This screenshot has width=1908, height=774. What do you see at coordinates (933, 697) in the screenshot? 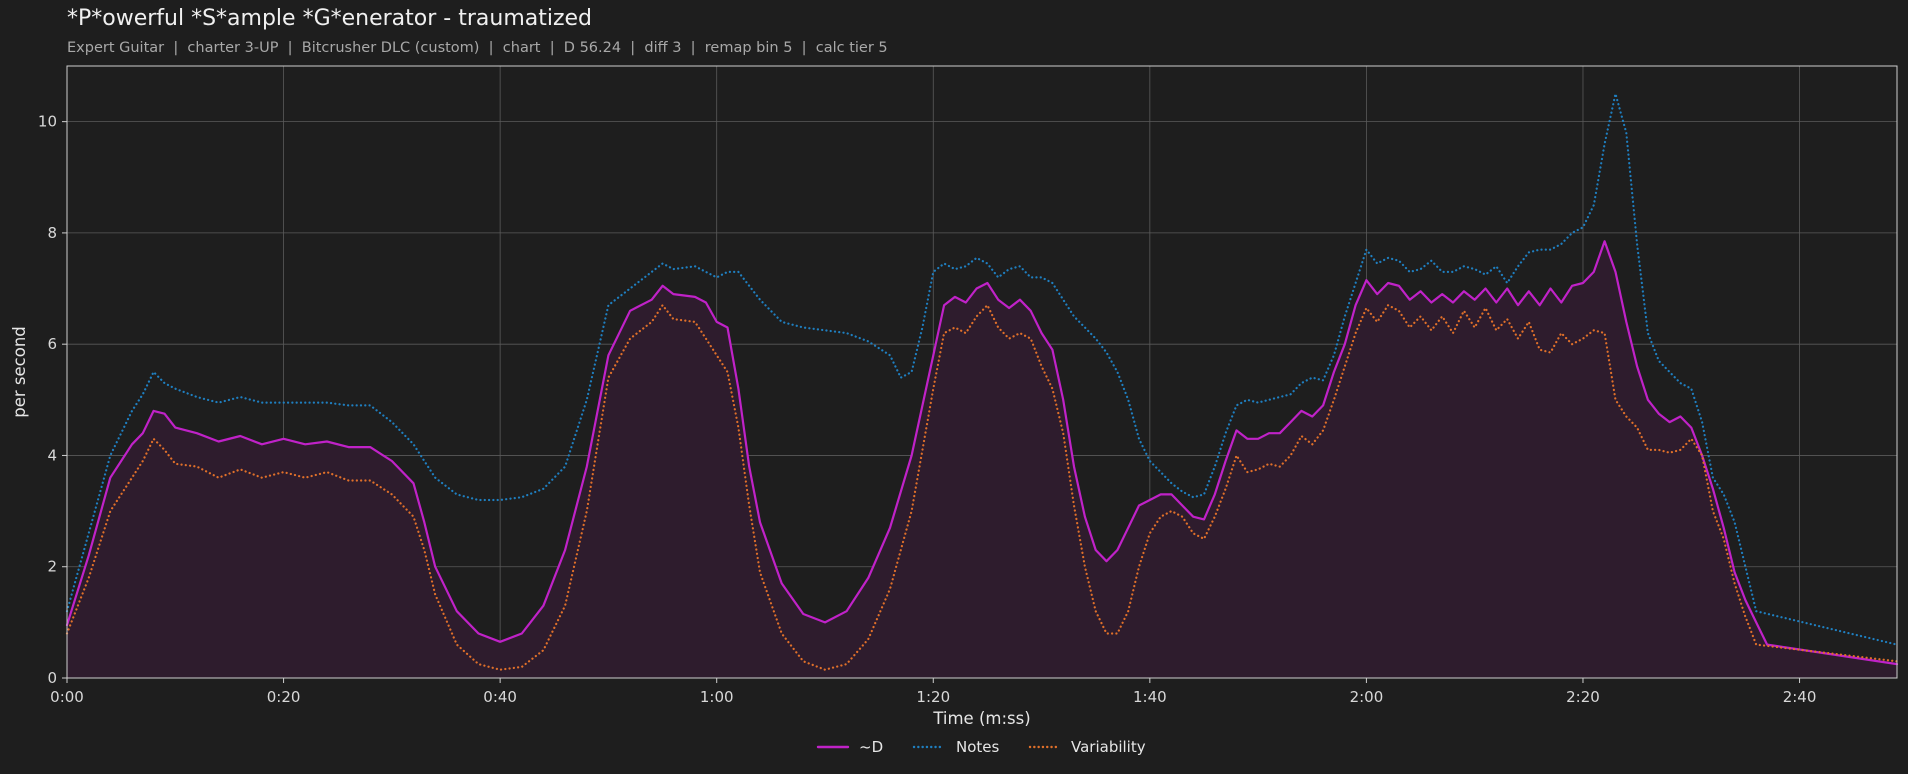
I see `x-tick-label: 1:20` at bounding box center [933, 697].